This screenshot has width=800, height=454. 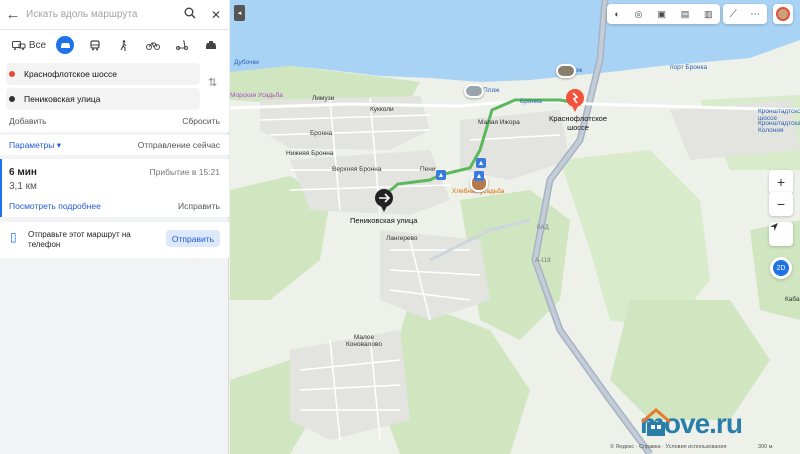 I want to click on taxi-icon, so click(x=210, y=44).